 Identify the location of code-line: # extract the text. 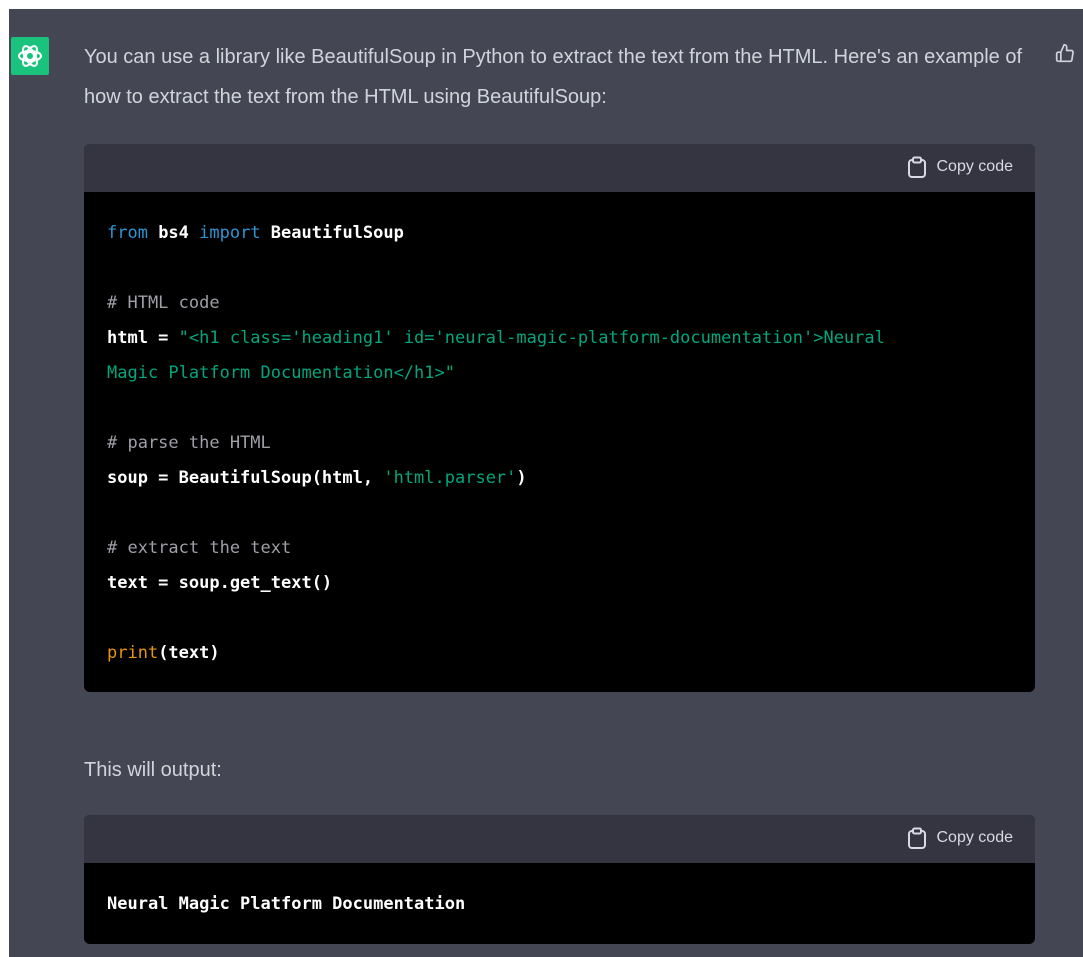
(559, 548).